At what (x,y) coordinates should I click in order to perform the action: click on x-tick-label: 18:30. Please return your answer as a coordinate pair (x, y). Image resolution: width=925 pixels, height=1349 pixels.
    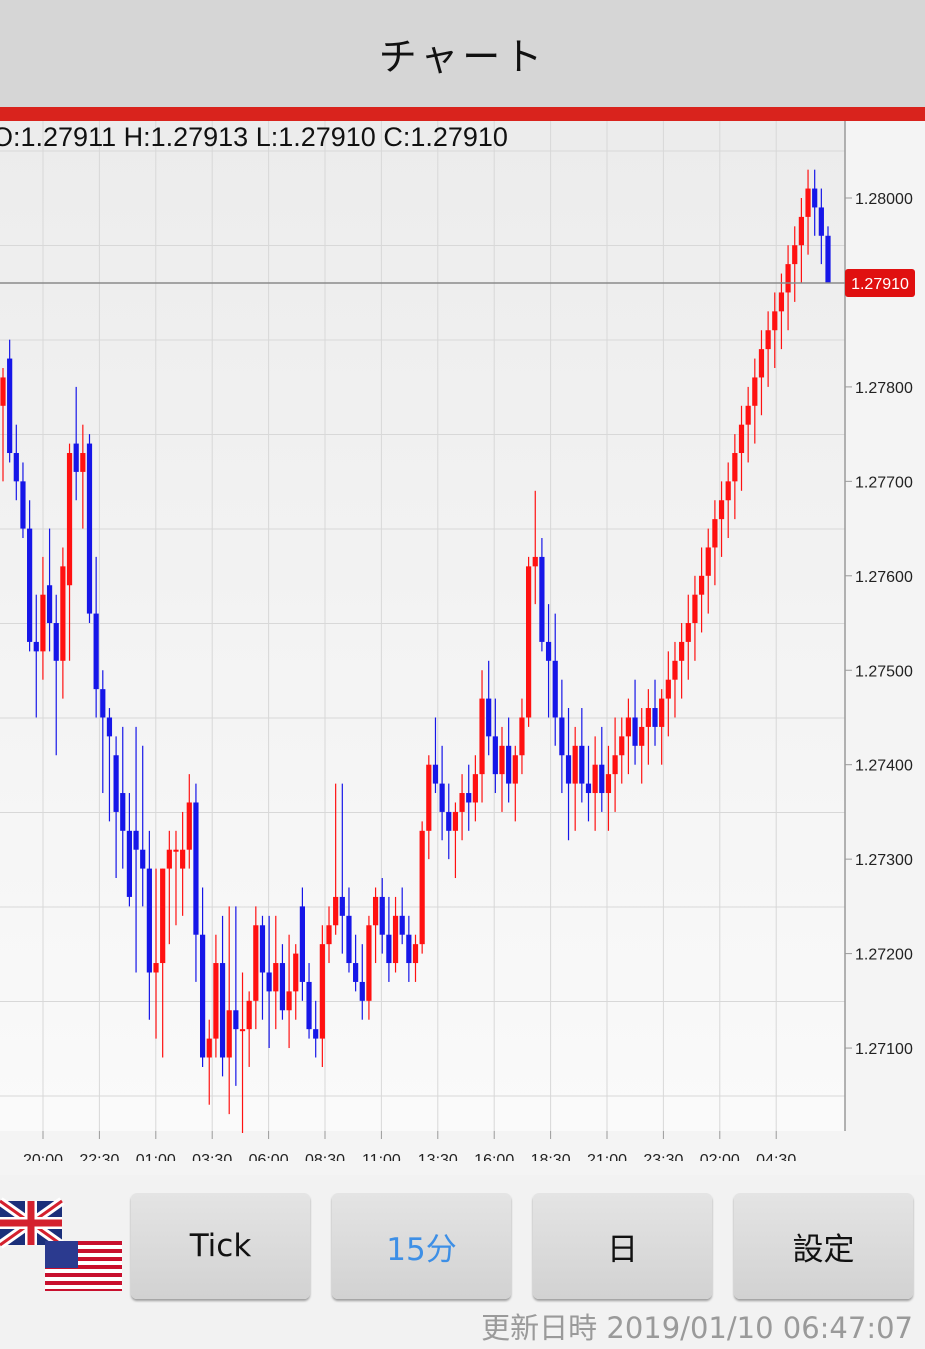
    Looking at the image, I should click on (551, 1156).